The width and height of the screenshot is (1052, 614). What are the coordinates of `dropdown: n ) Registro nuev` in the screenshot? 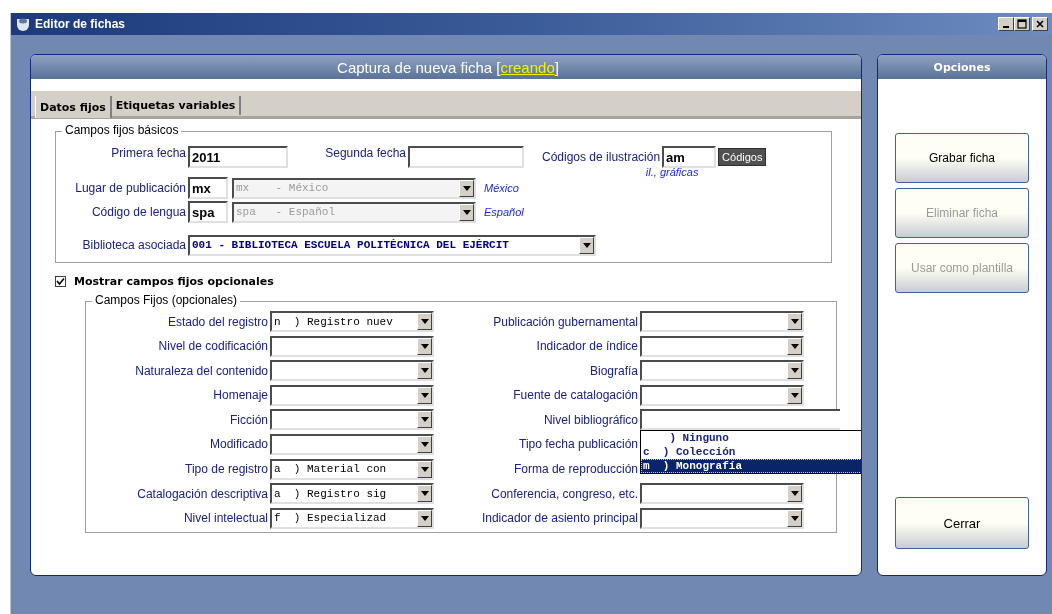 It's located at (352, 321).